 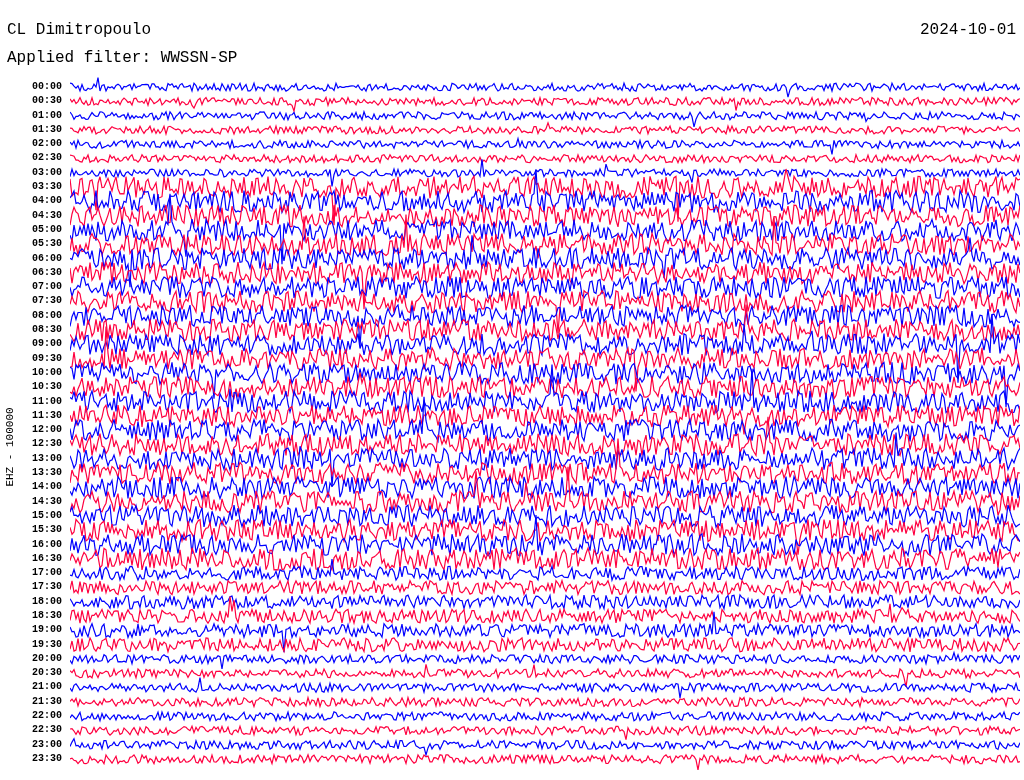 What do you see at coordinates (47, 330) in the screenshot?
I see `time-label: 08:30` at bounding box center [47, 330].